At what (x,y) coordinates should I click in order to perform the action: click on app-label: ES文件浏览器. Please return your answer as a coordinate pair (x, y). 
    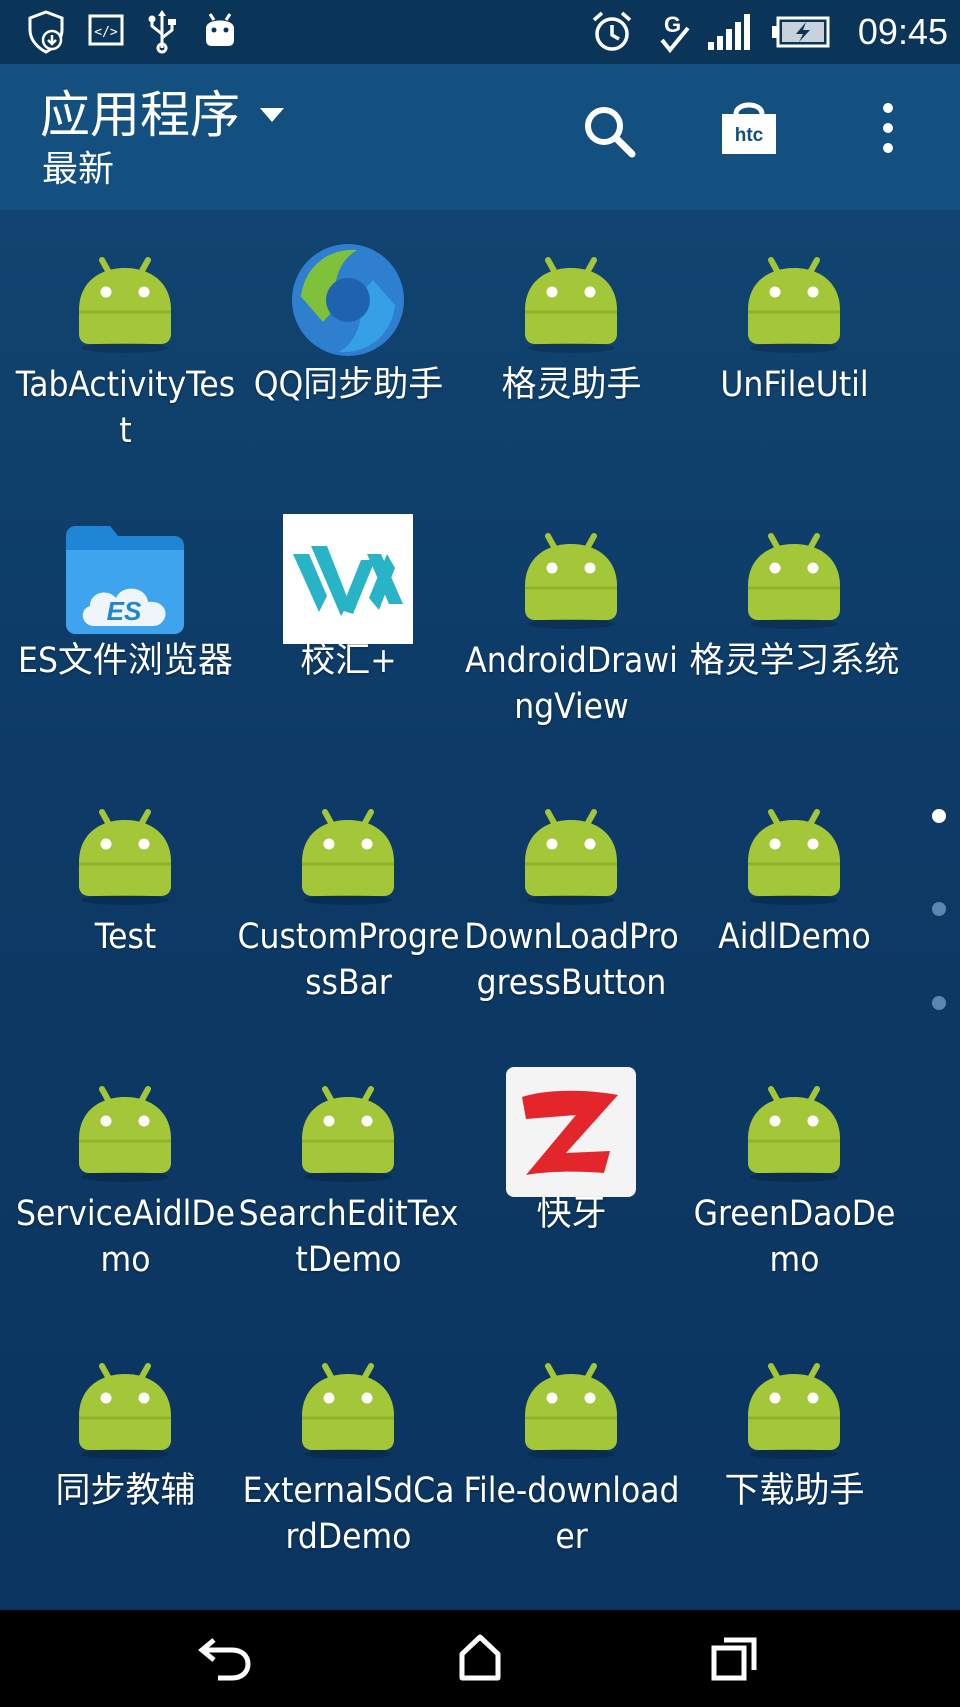
    Looking at the image, I should click on (125, 661).